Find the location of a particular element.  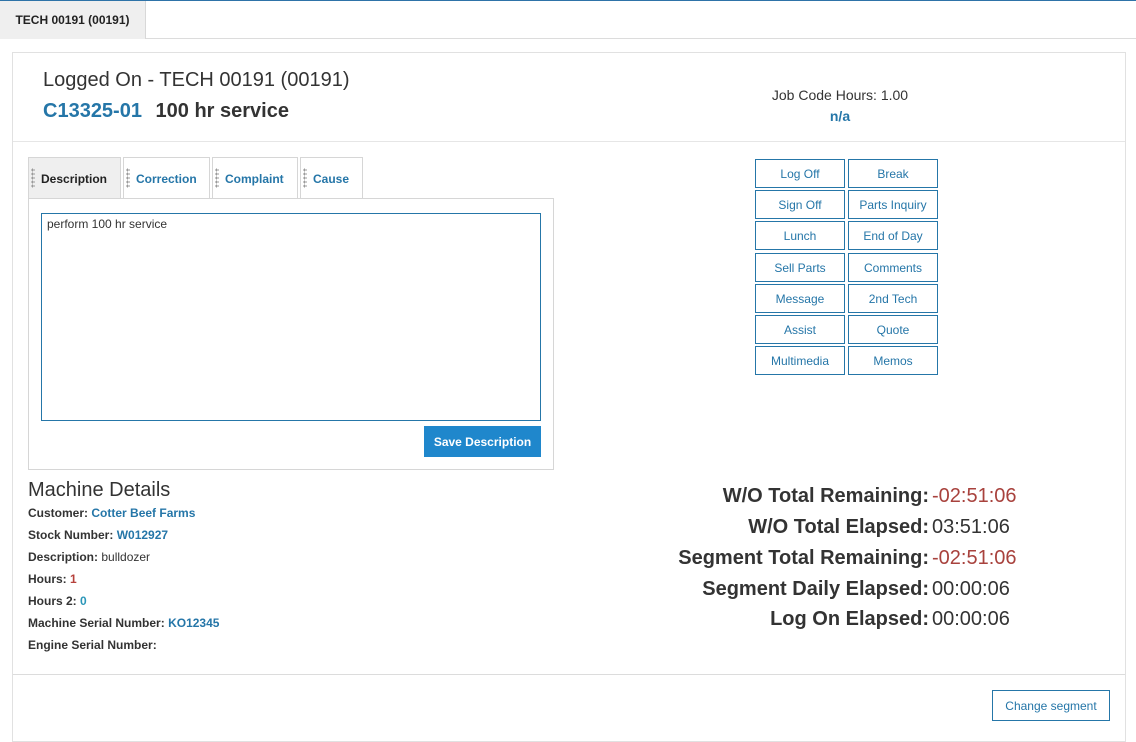

customer-label: Customer: is located at coordinates (58, 513).